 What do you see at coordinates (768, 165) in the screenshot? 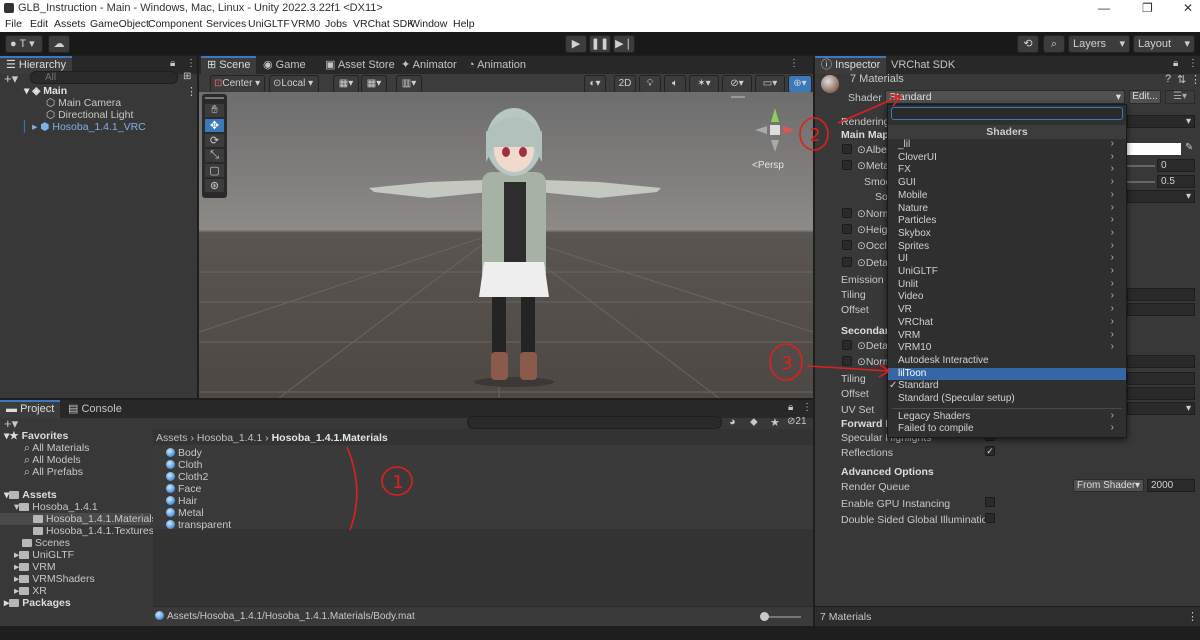
I see `persp-label: <Persp` at bounding box center [768, 165].